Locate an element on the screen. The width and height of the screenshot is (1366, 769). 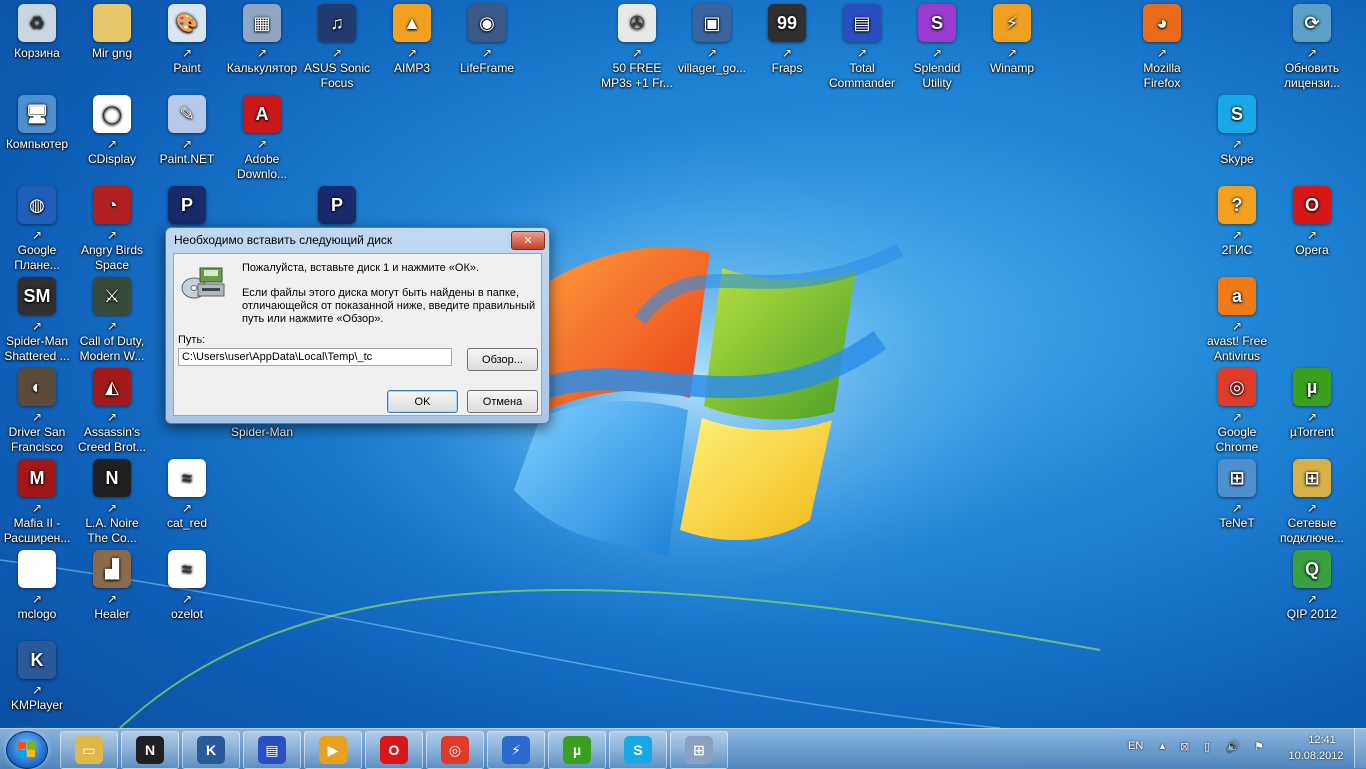
ok-button: OK is located at coordinates (422, 401).